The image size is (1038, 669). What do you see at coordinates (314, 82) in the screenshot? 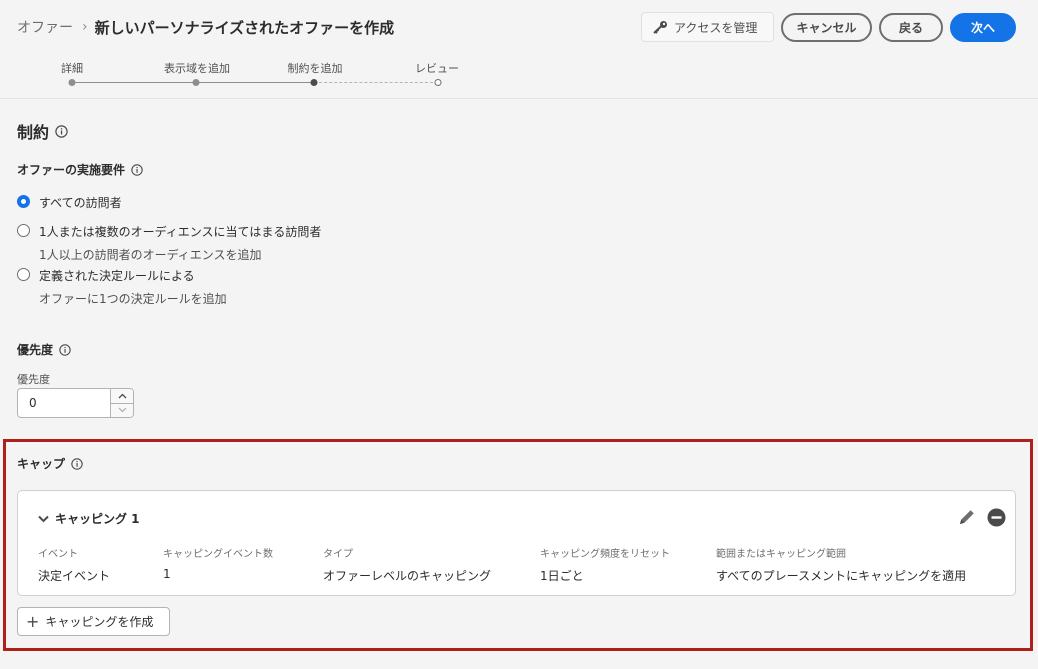
I see `step-dot-constraints` at bounding box center [314, 82].